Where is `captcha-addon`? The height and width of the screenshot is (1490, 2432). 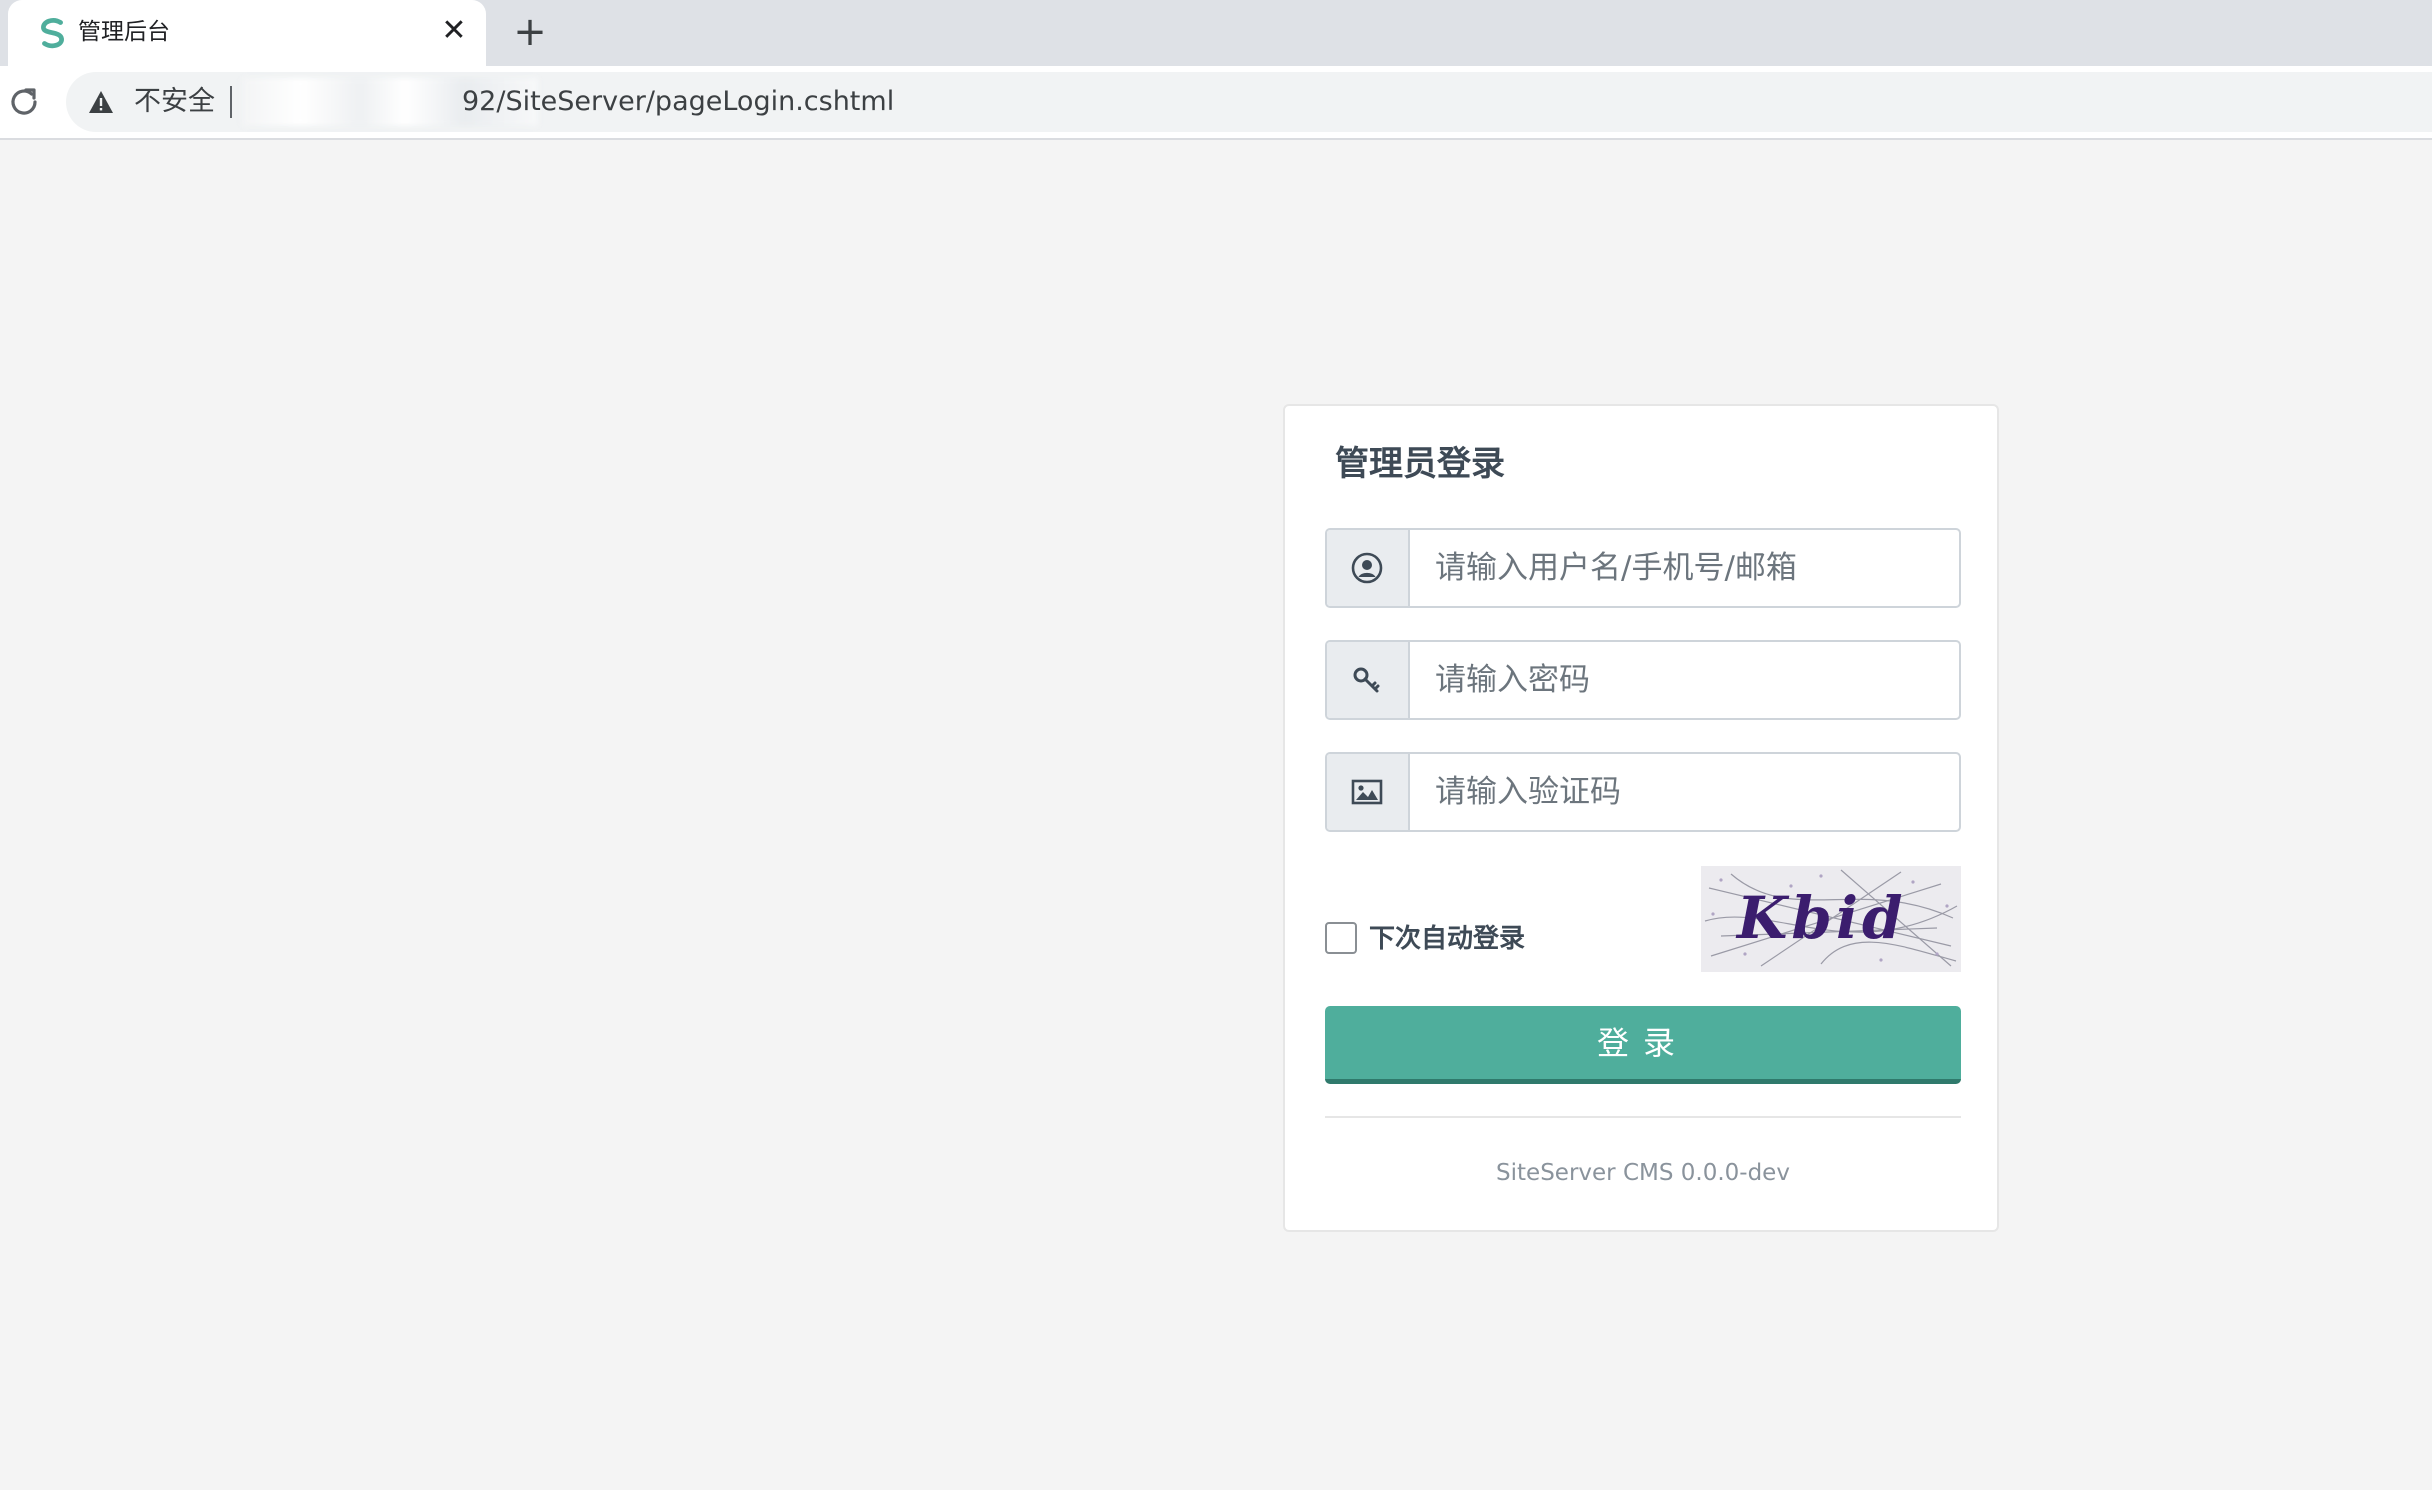 captcha-addon is located at coordinates (1368, 792).